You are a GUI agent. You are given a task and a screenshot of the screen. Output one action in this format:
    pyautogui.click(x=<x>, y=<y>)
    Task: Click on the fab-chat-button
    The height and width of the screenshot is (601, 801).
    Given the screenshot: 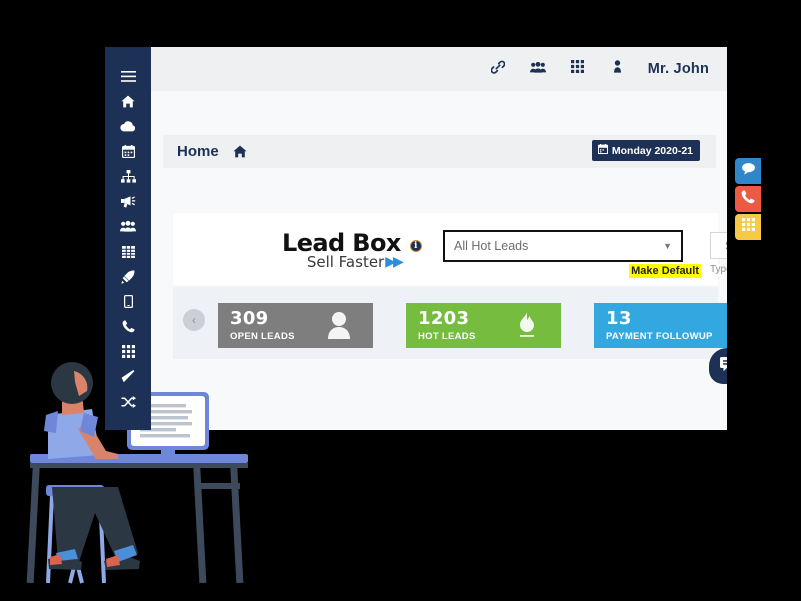 What is the action you would take?
    pyautogui.click(x=748, y=171)
    